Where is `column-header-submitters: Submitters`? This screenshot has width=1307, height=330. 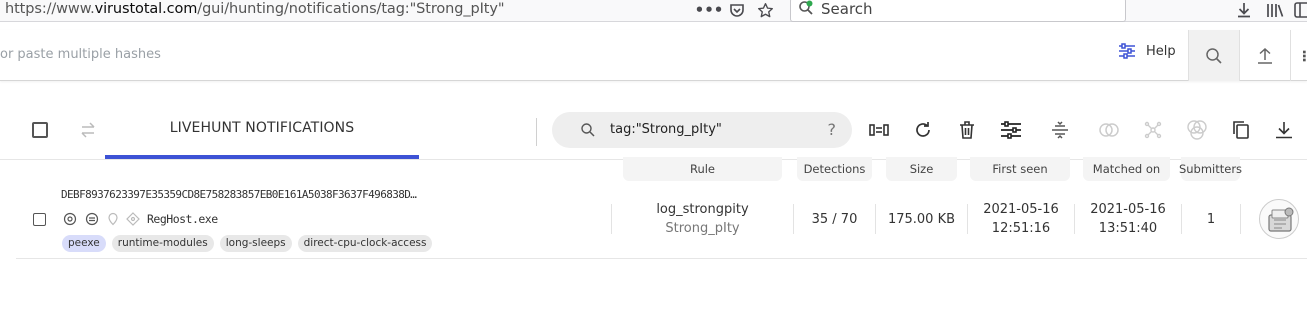 column-header-submitters: Submitters is located at coordinates (1210, 169).